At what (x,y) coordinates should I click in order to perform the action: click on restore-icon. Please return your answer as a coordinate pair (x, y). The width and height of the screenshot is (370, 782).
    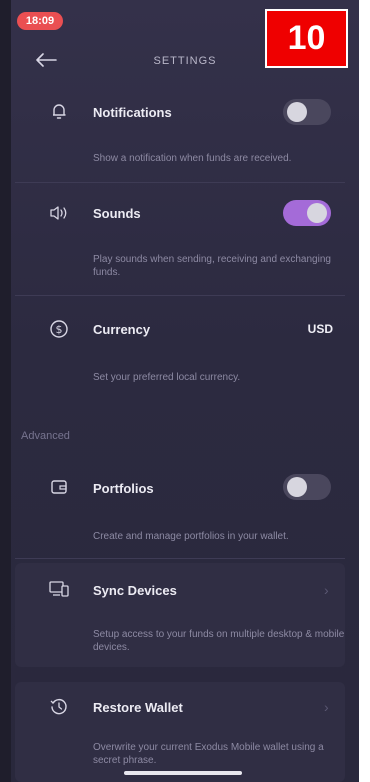
    Looking at the image, I should click on (59, 707).